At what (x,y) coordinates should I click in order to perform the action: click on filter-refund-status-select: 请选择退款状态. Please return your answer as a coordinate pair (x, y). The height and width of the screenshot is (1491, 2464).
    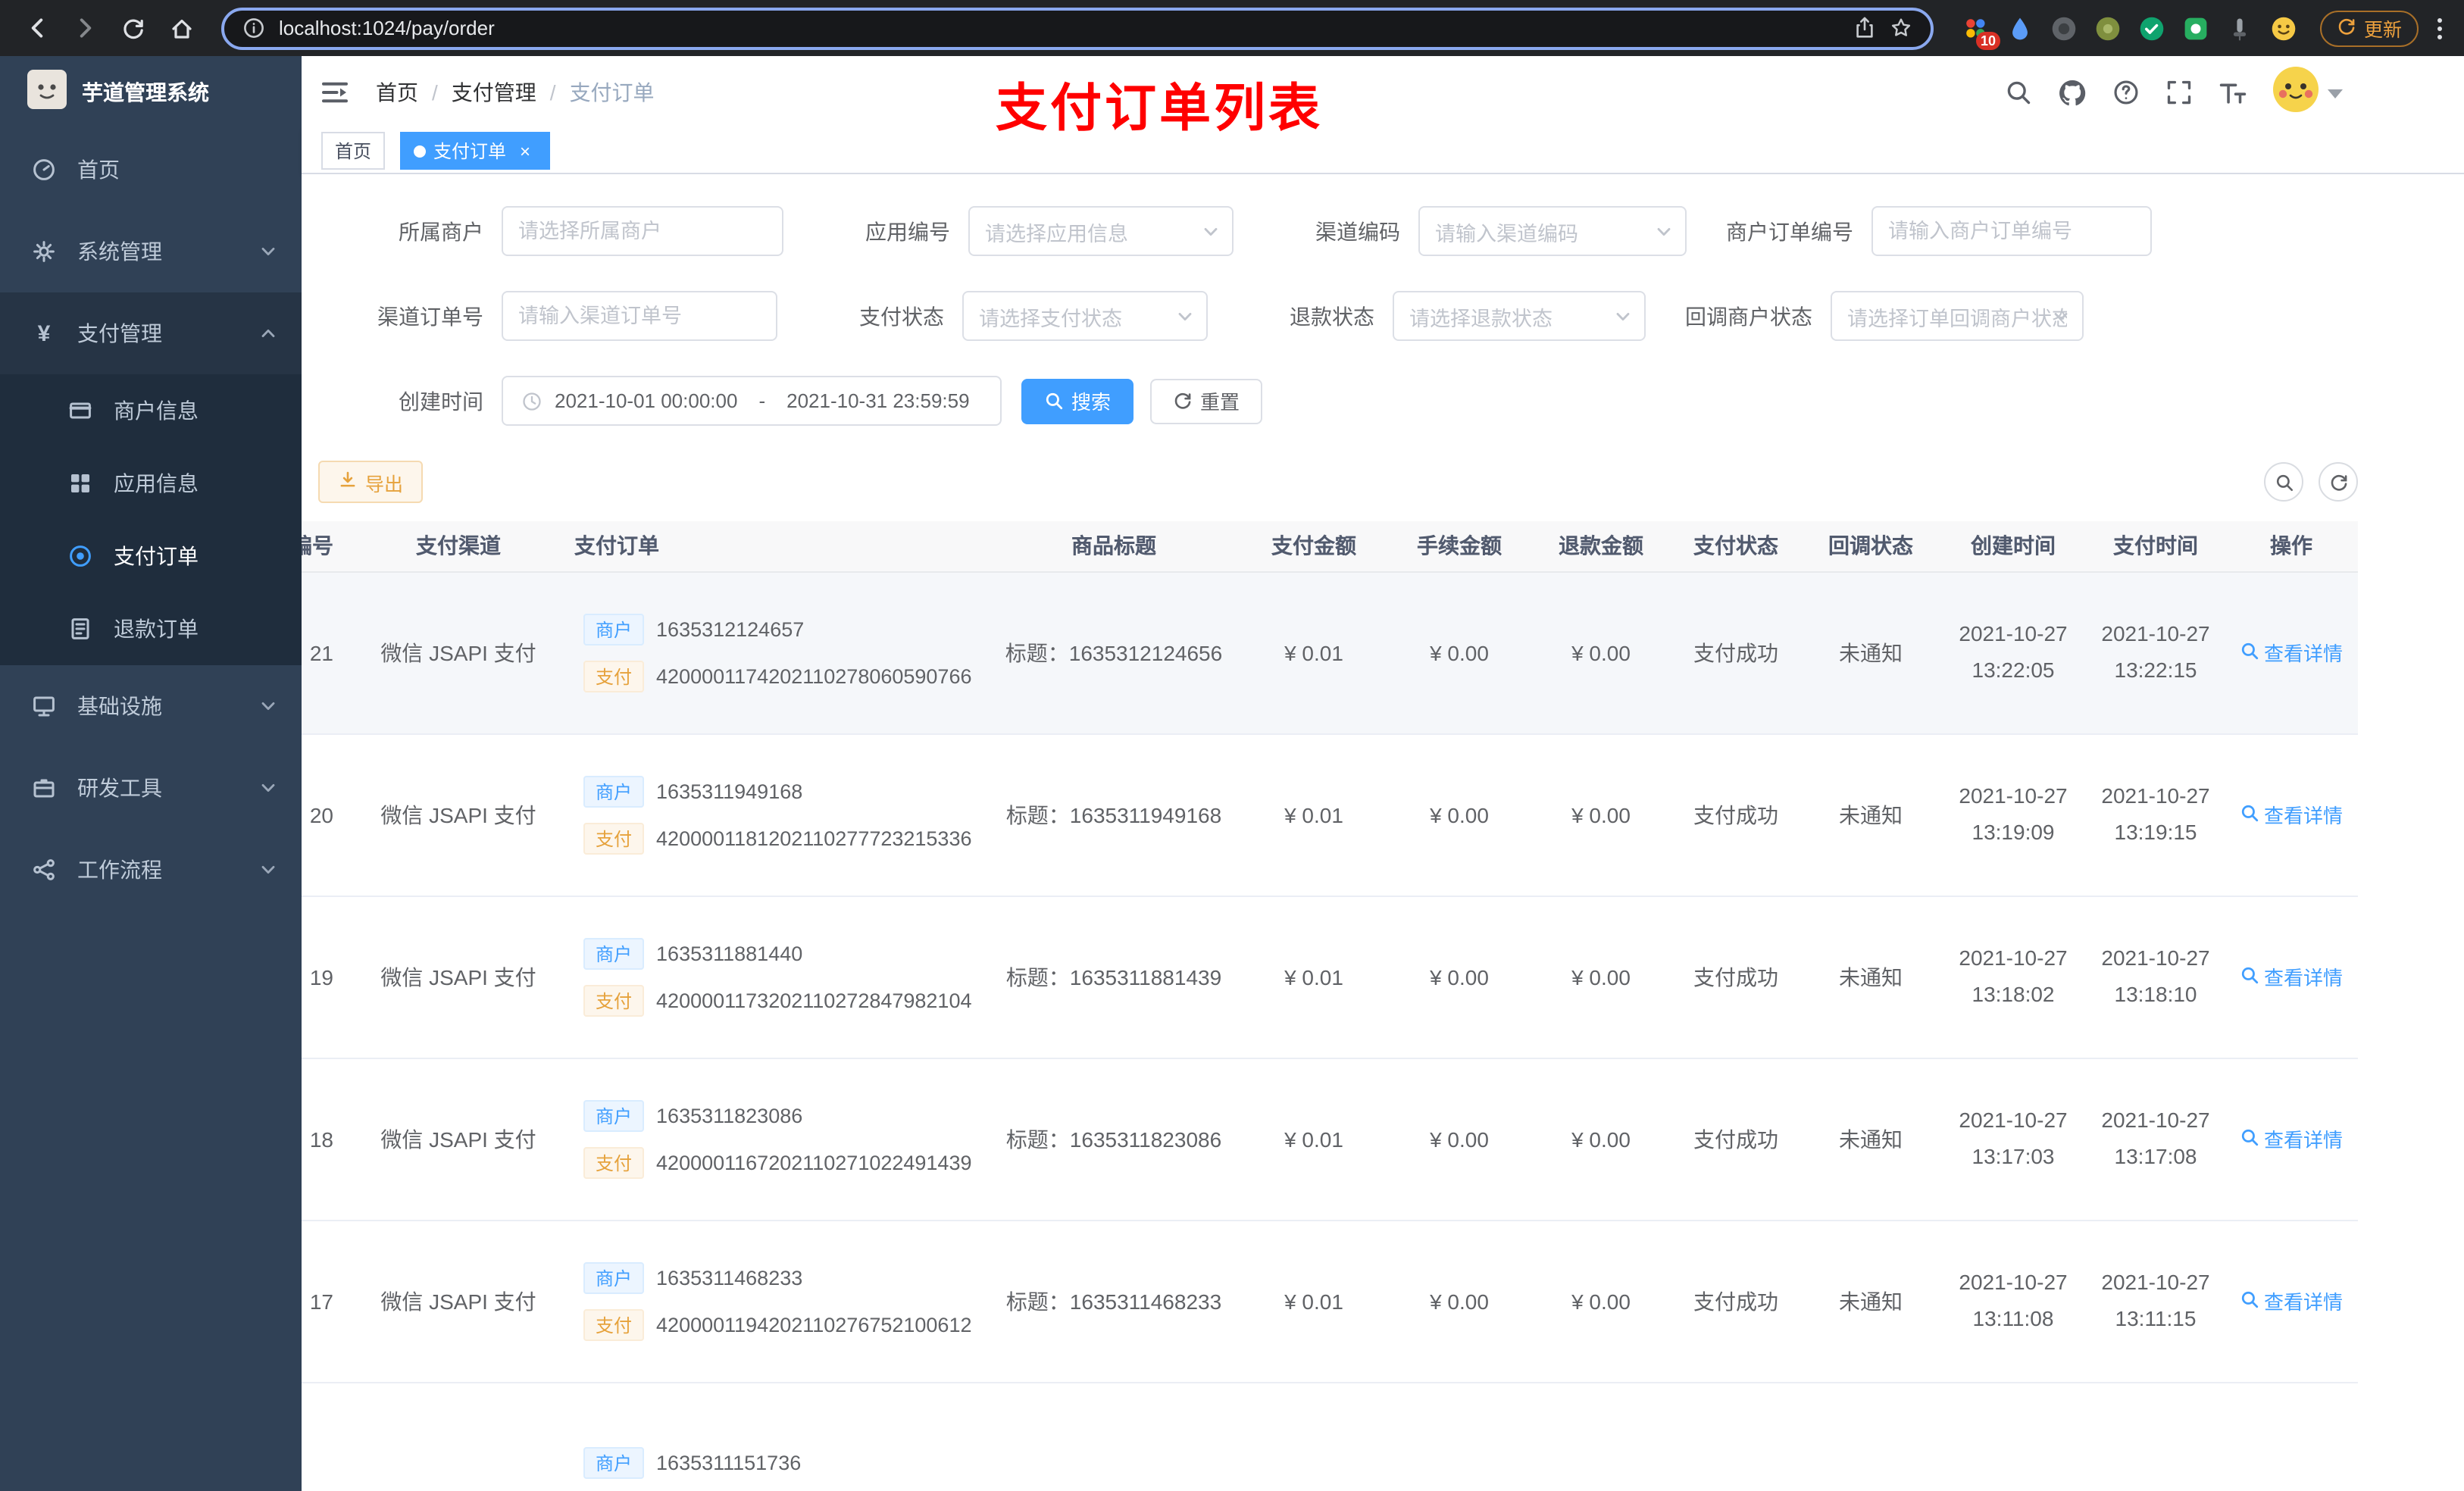
    Looking at the image, I should click on (1519, 316).